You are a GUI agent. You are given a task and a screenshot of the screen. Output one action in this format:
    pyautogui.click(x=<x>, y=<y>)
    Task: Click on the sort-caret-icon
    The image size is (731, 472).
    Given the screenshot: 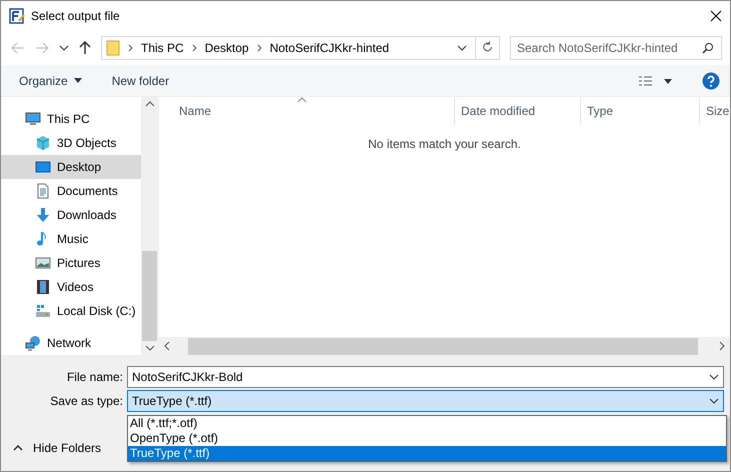 What is the action you would take?
    pyautogui.click(x=302, y=99)
    